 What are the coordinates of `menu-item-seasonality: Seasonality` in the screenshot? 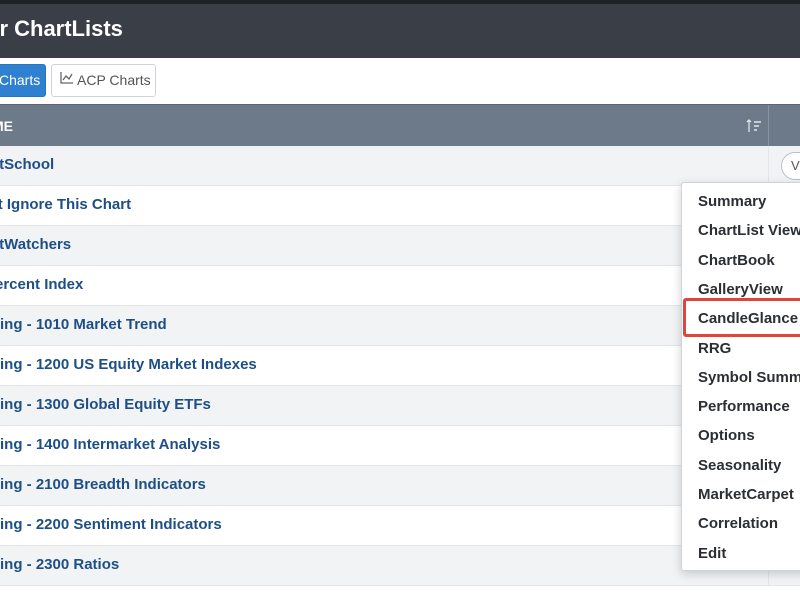 It's located at (739, 466).